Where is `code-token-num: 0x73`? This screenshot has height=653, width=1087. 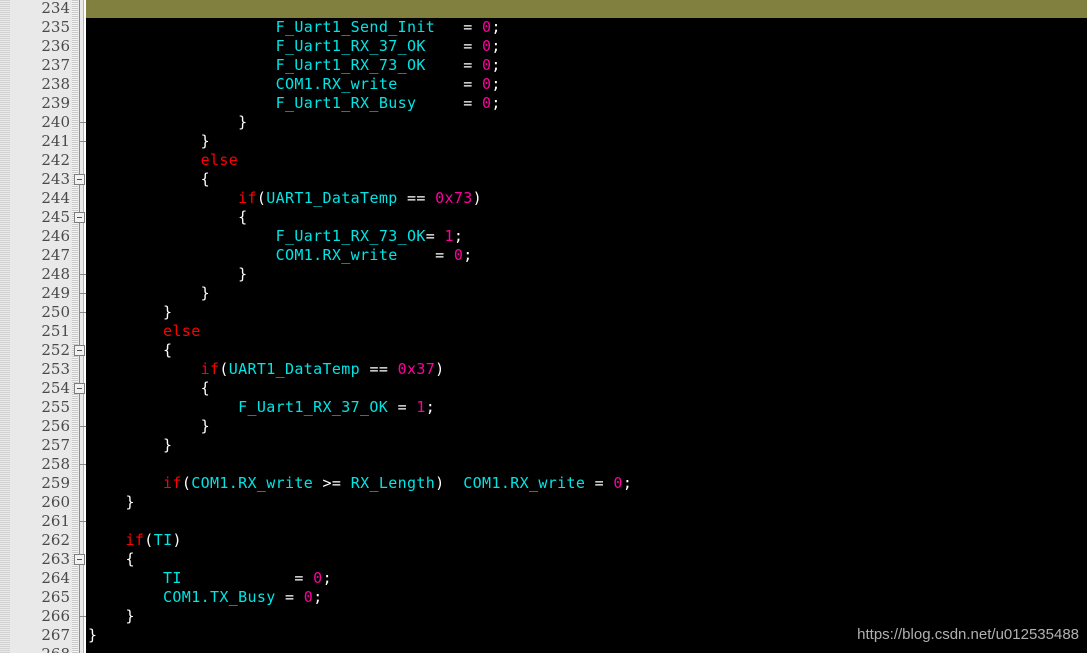
code-token-num: 0x73 is located at coordinates (454, 198).